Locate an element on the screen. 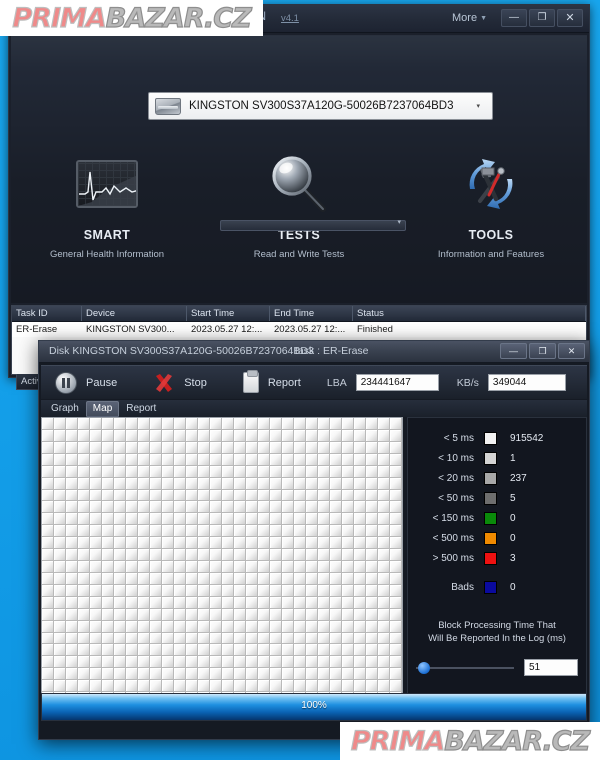  block-time-slider is located at coordinates (465, 667).